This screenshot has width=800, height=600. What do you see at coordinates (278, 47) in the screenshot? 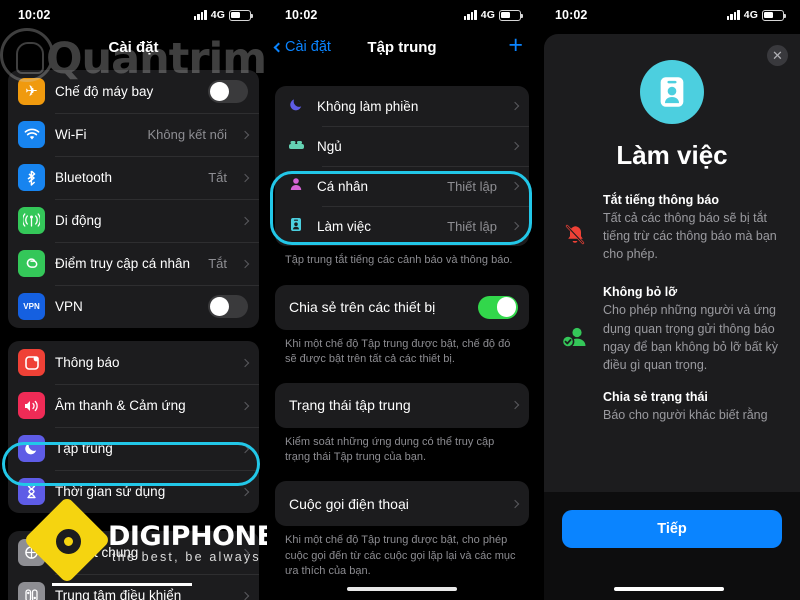
I see `chevron-left-icon` at bounding box center [278, 47].